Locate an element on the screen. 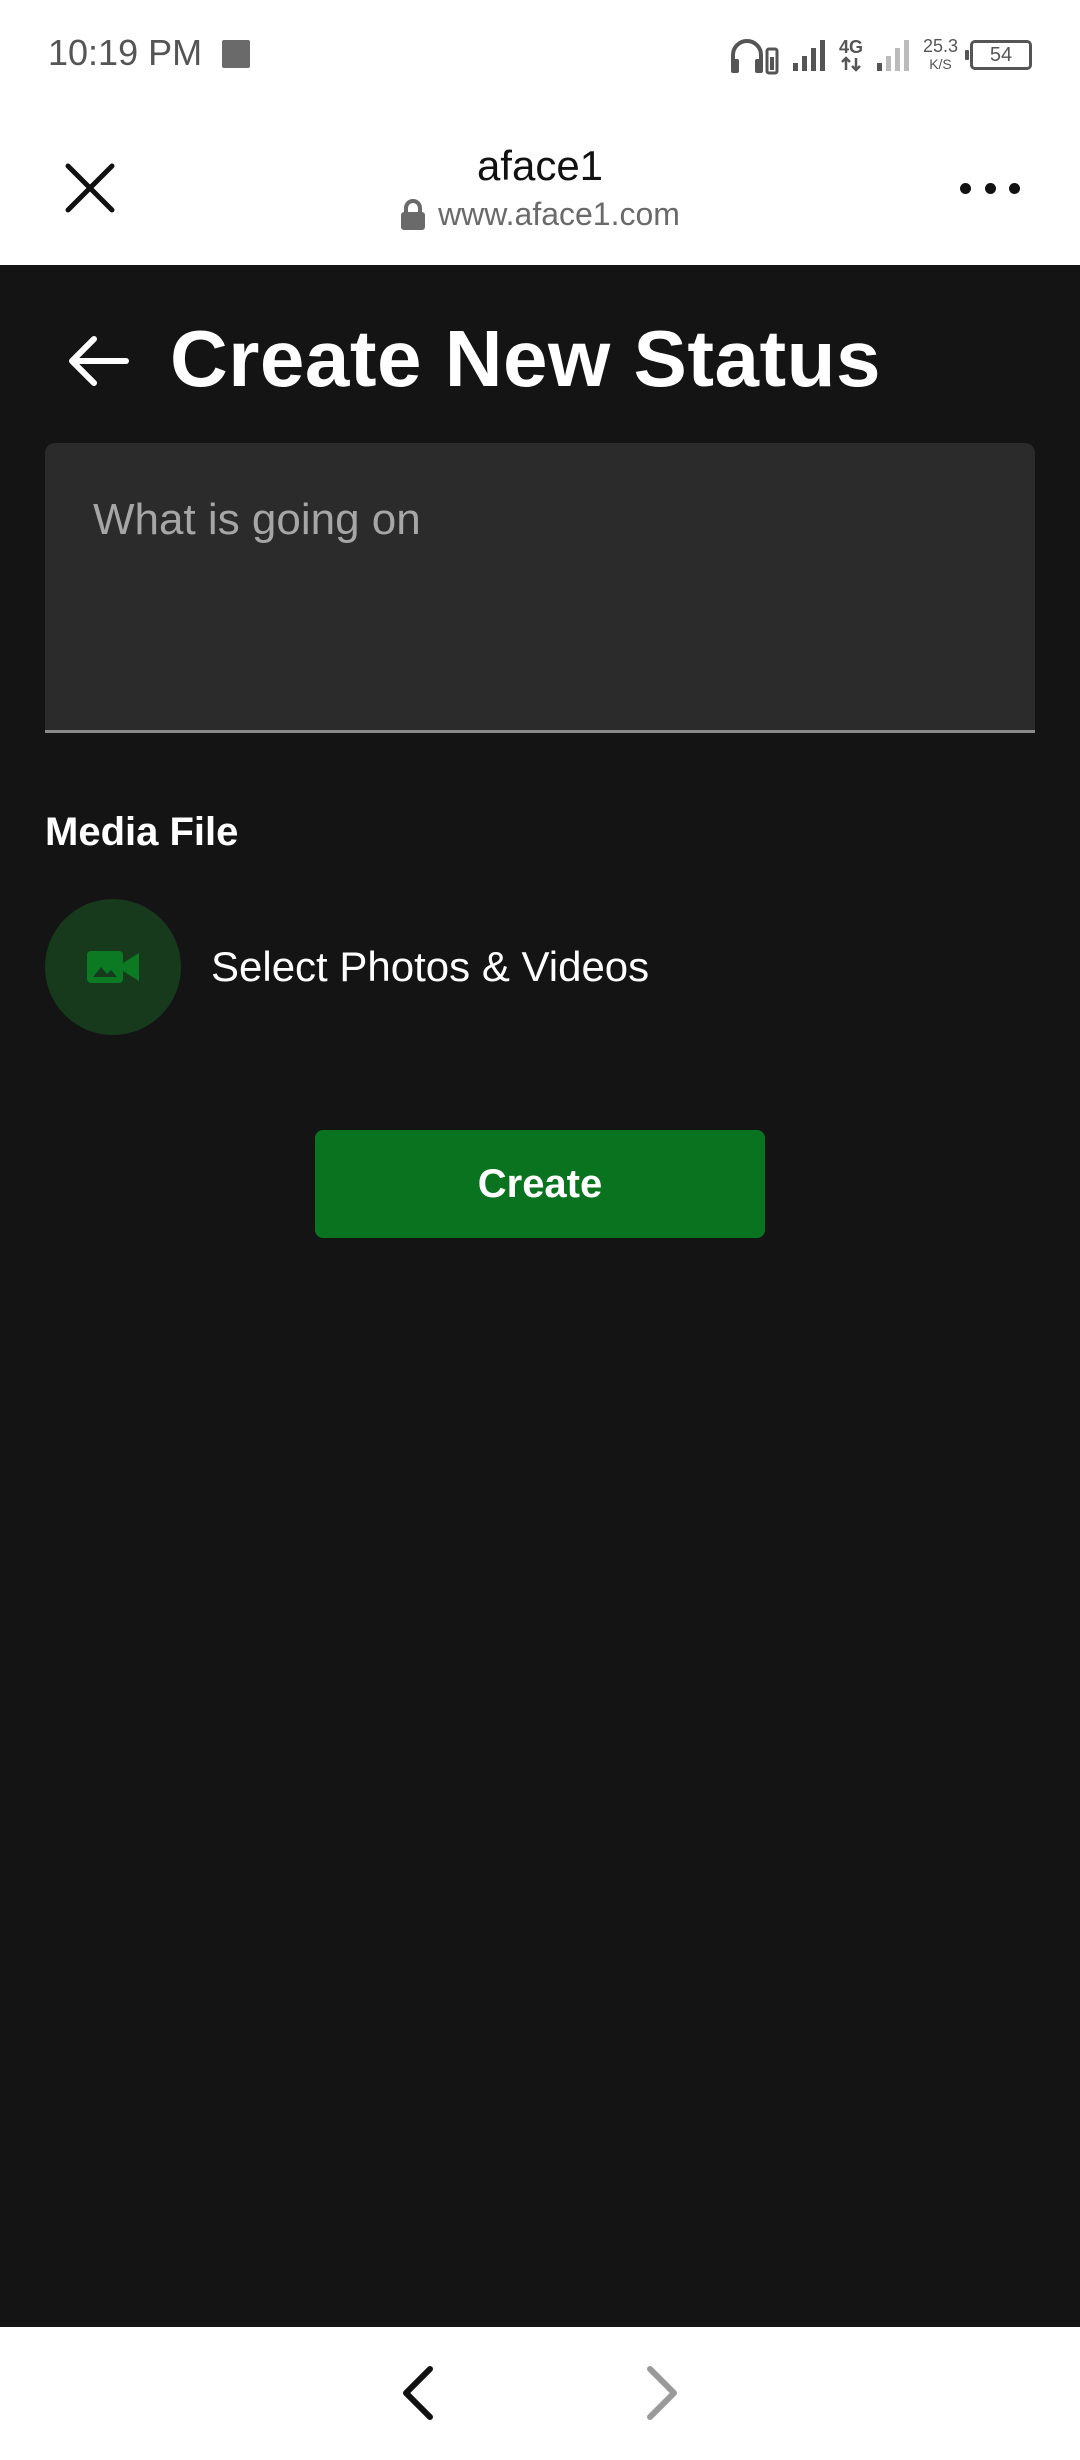  battery-icon: 54 is located at coordinates (998, 55).